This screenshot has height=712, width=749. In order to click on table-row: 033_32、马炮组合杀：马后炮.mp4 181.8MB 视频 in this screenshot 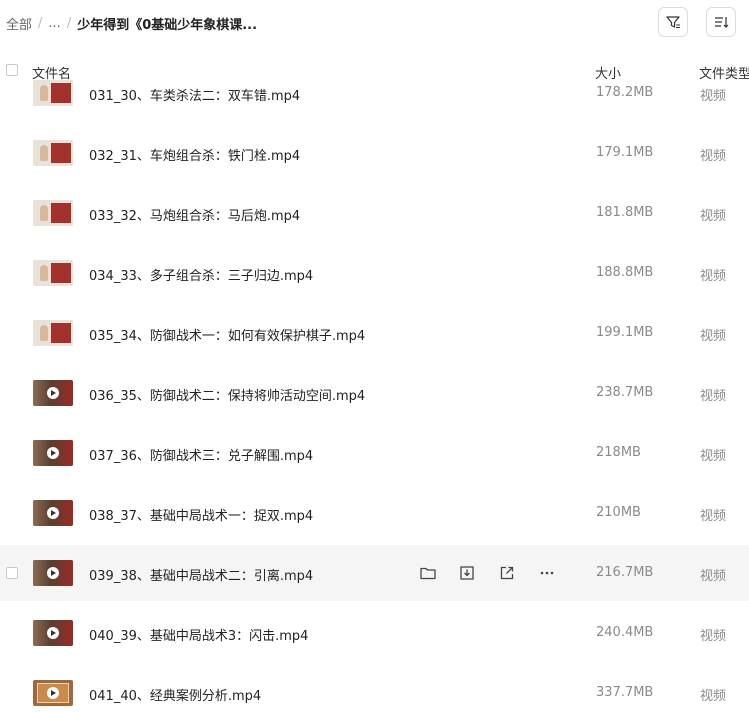, I will do `click(374, 213)`.